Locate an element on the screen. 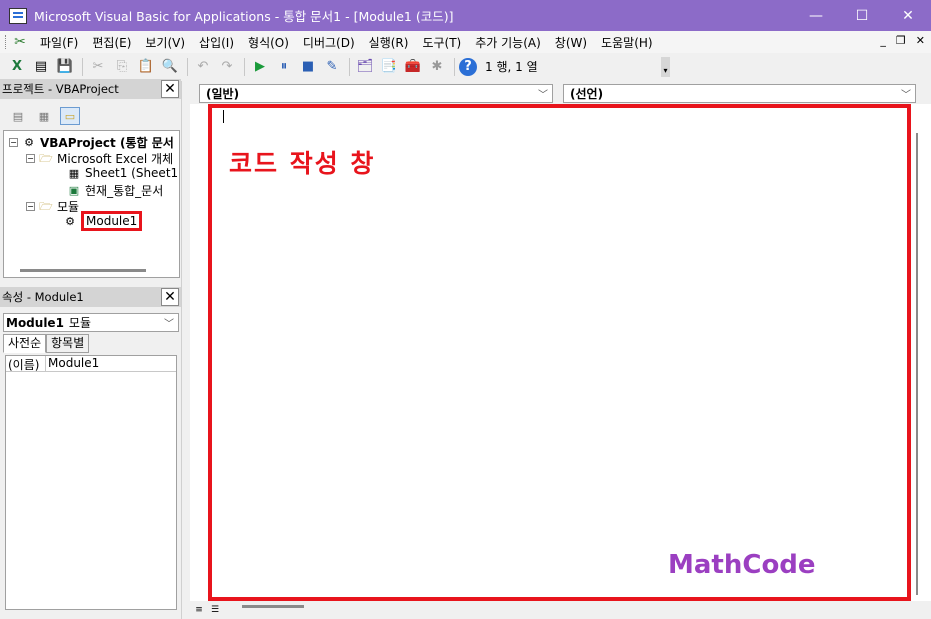 The image size is (931, 619). menu-insert: 삽입(I) is located at coordinates (216, 42).